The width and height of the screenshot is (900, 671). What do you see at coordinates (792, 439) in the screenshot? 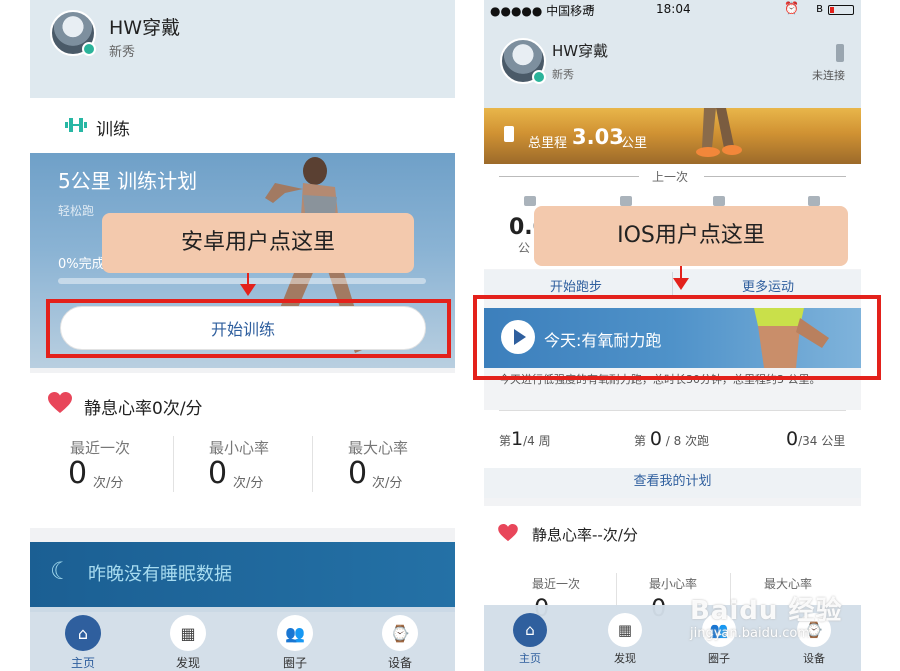
I see `distance-value: 0` at bounding box center [792, 439].